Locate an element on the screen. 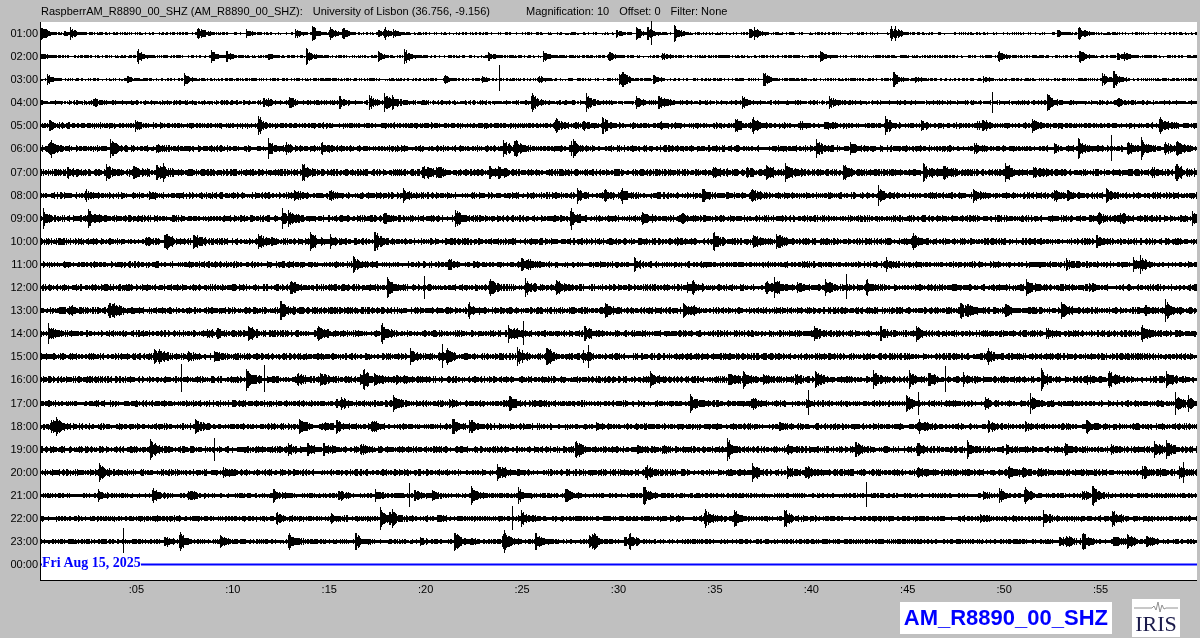  hour-label: 04:00 is located at coordinates (24, 103).